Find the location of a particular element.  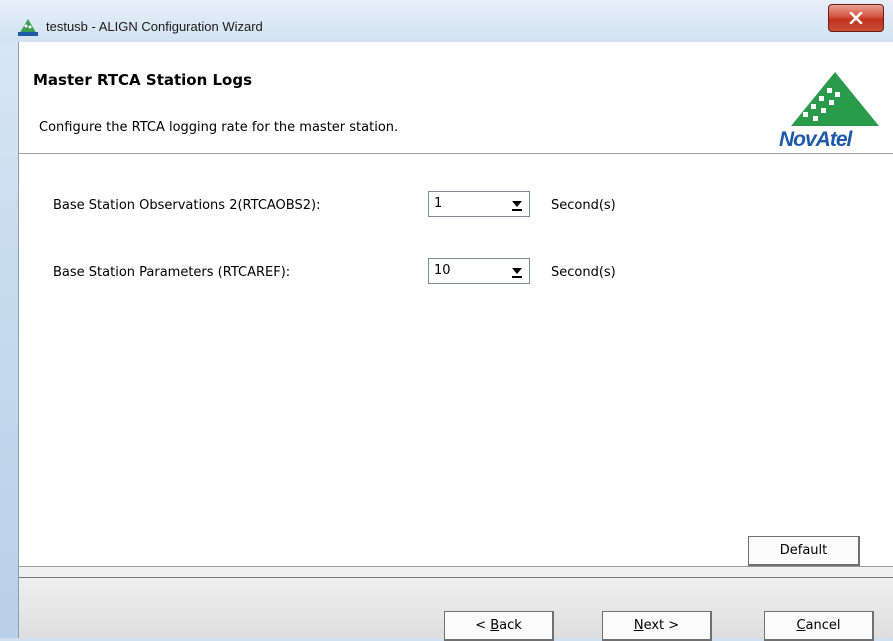

title-bar: testusb - ALIGN Configuration Wizard is located at coordinates (446, 21).